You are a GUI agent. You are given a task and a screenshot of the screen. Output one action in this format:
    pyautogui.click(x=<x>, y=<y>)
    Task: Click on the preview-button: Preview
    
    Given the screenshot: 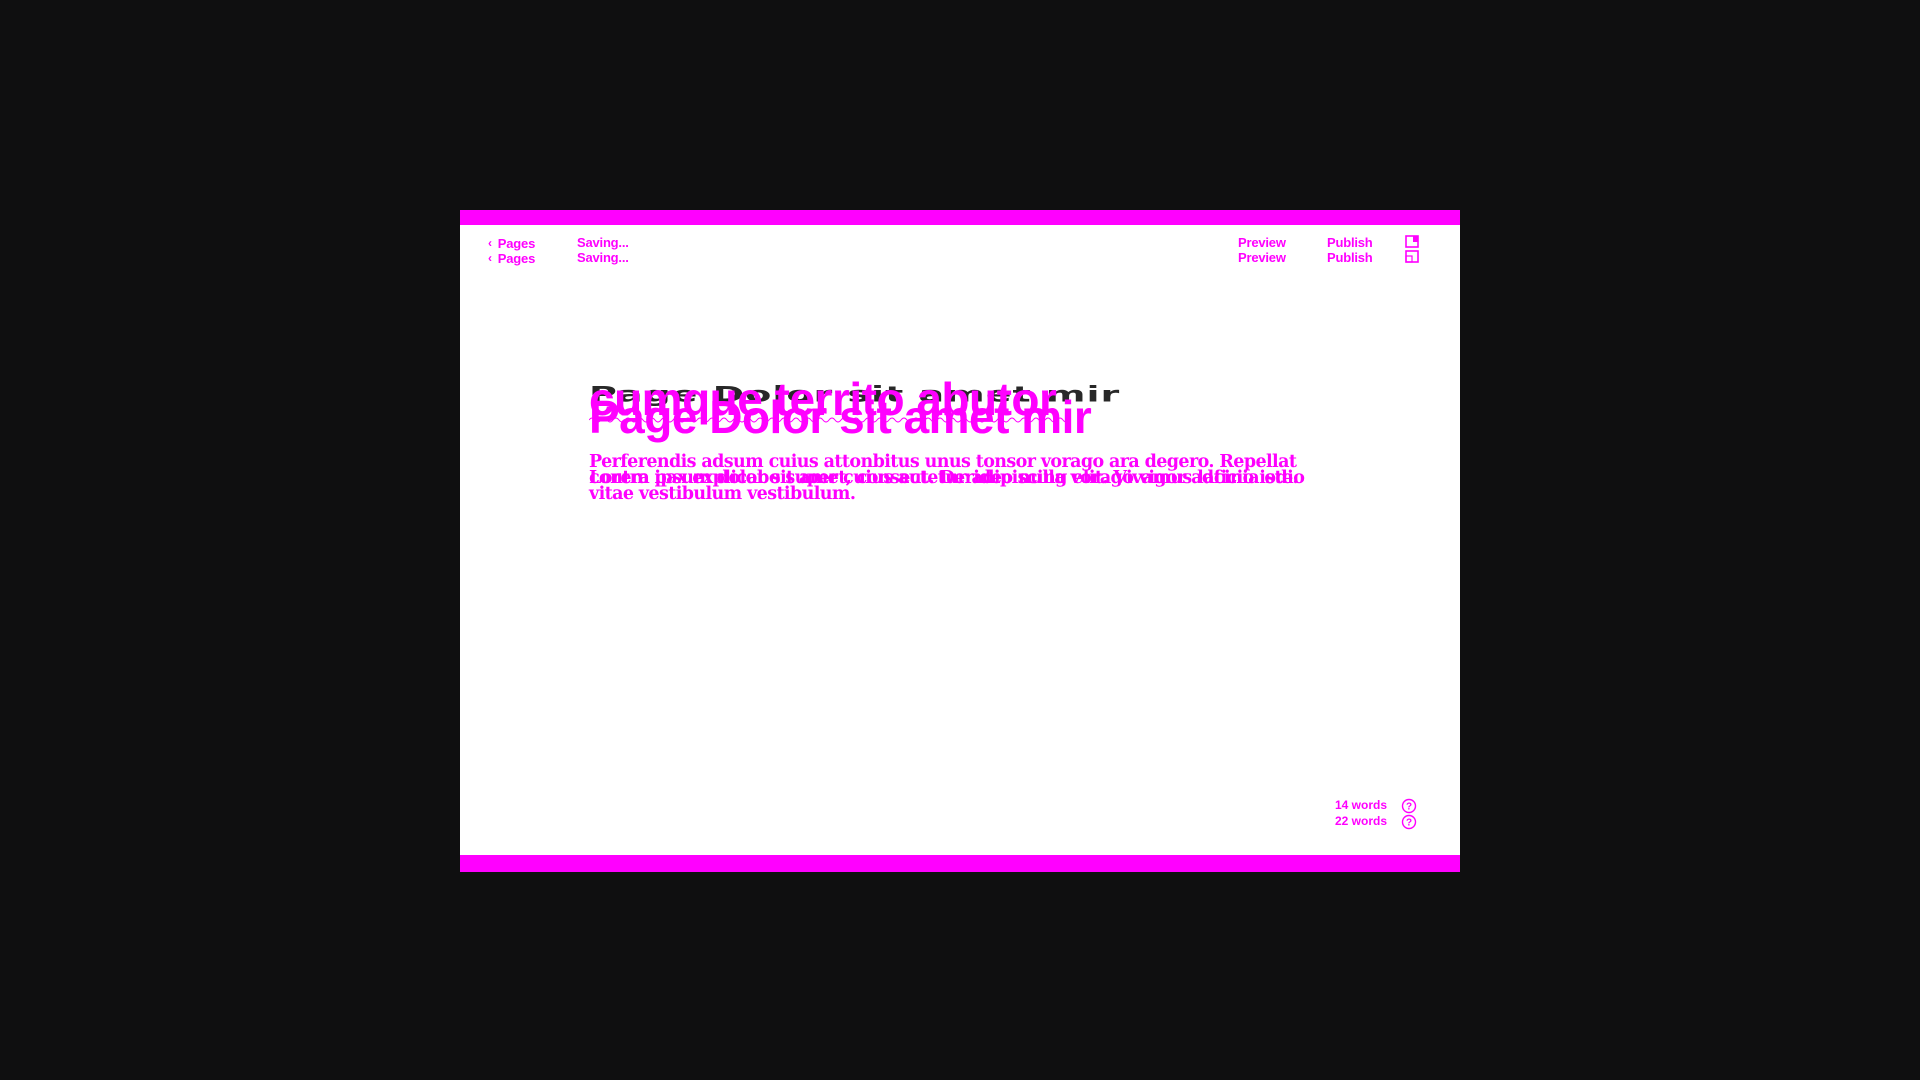 What is the action you would take?
    pyautogui.click(x=1262, y=242)
    